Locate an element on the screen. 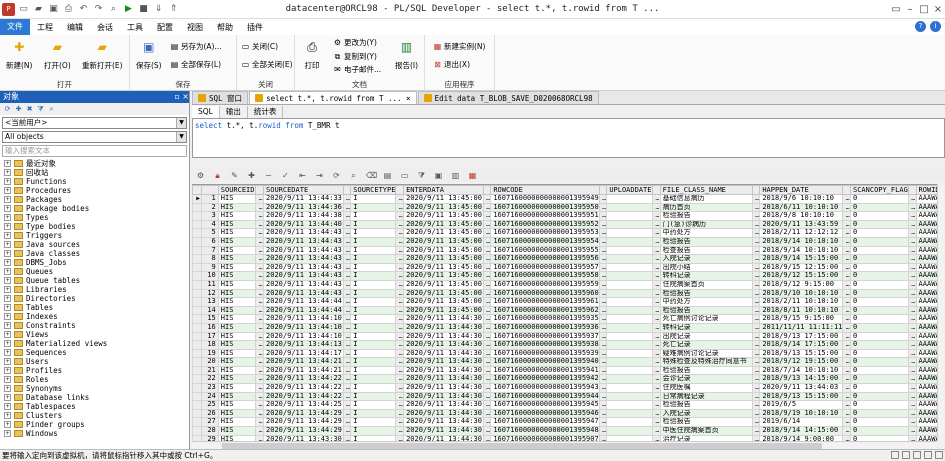 This screenshot has height=461, width=945. table-cell: 2020/9/11 13:44:29 is located at coordinates (303, 422).